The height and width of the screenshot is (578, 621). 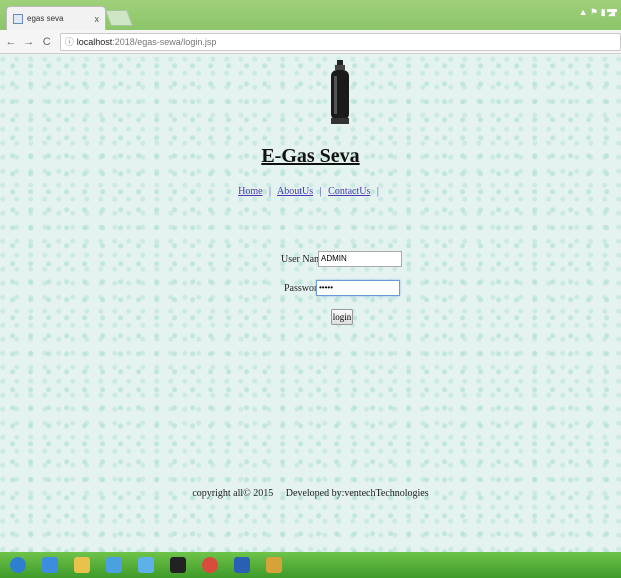 I want to click on taskbar, so click(x=310, y=565).